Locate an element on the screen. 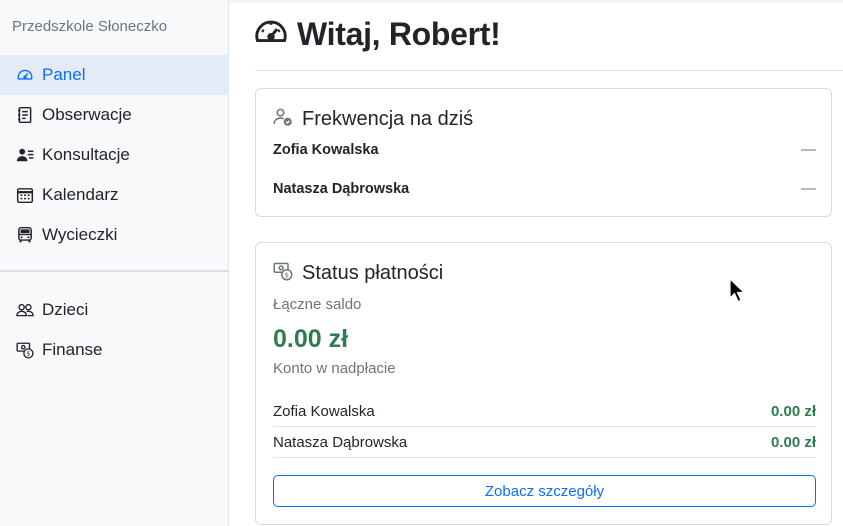 The width and height of the screenshot is (843, 526). sidebar-item-label: Finanse is located at coordinates (72, 349).